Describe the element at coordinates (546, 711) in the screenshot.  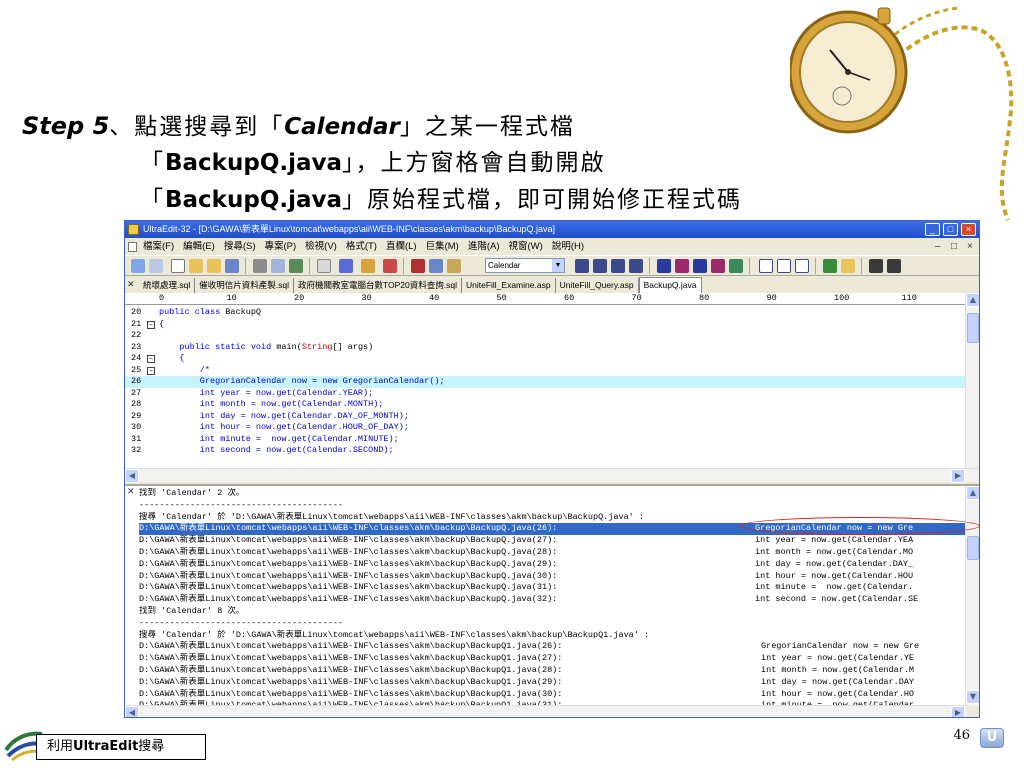
I see `output-horizontal-scrollbar: ◀ ▶` at that location.